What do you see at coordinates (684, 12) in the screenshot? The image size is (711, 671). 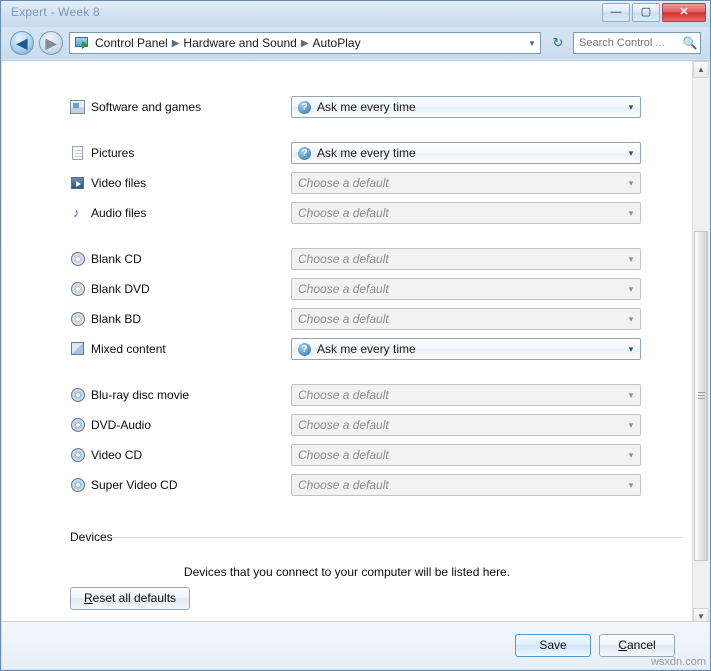 I see `close-button: ✕` at bounding box center [684, 12].